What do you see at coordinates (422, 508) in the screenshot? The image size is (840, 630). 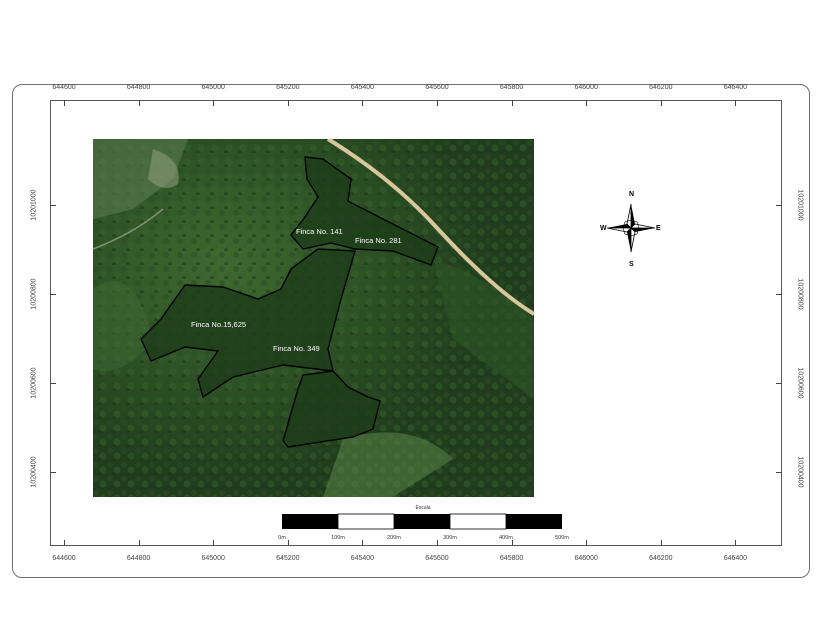 I see `scale-title: Escala` at bounding box center [422, 508].